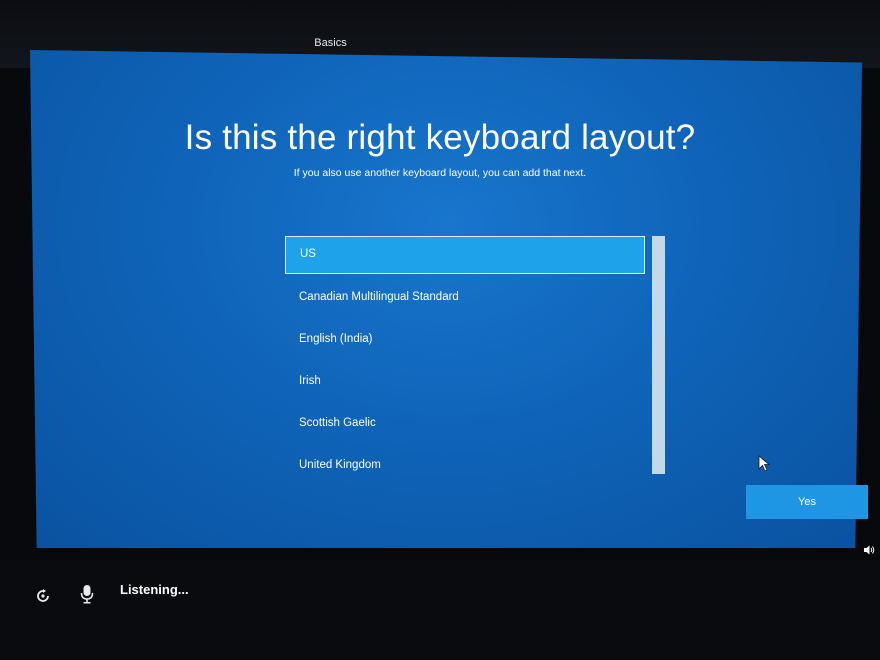 The height and width of the screenshot is (660, 880). I want to click on list-scrollbar, so click(658, 355).